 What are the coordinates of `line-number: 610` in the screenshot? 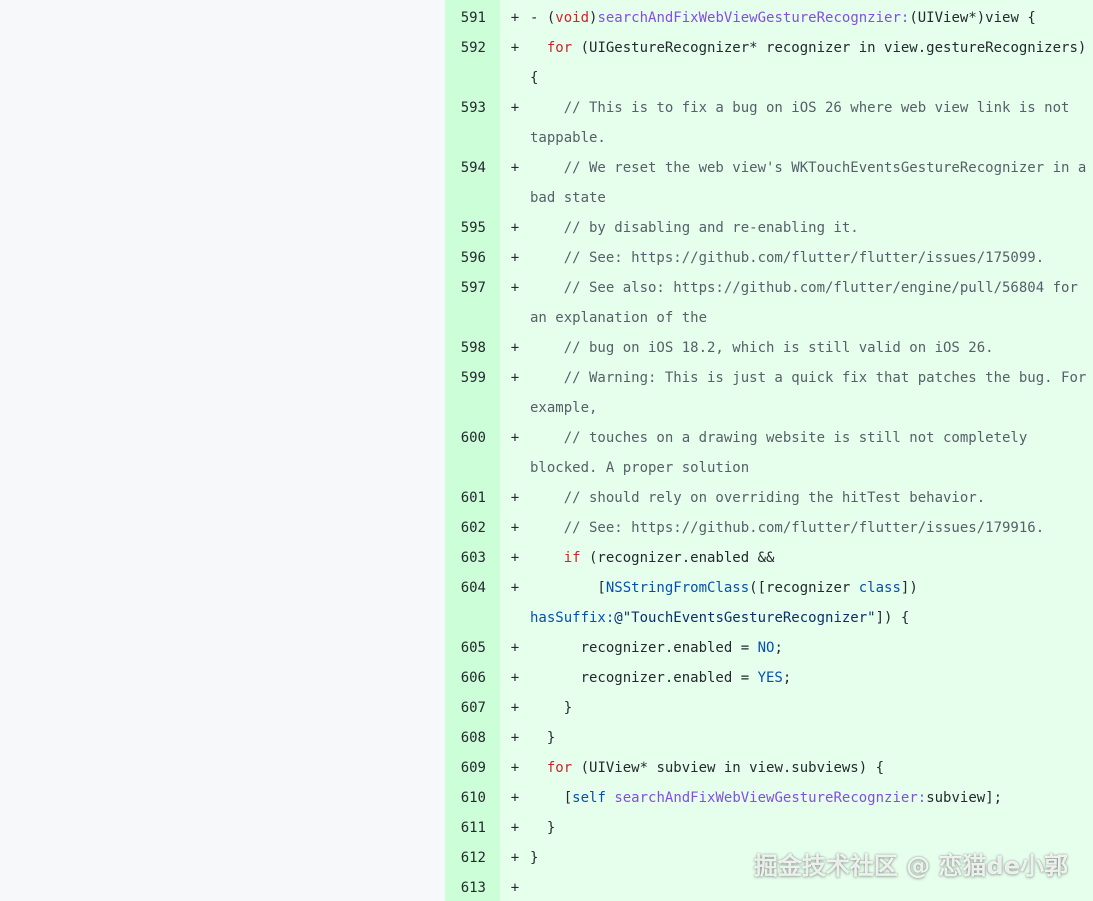 It's located at (472, 798).